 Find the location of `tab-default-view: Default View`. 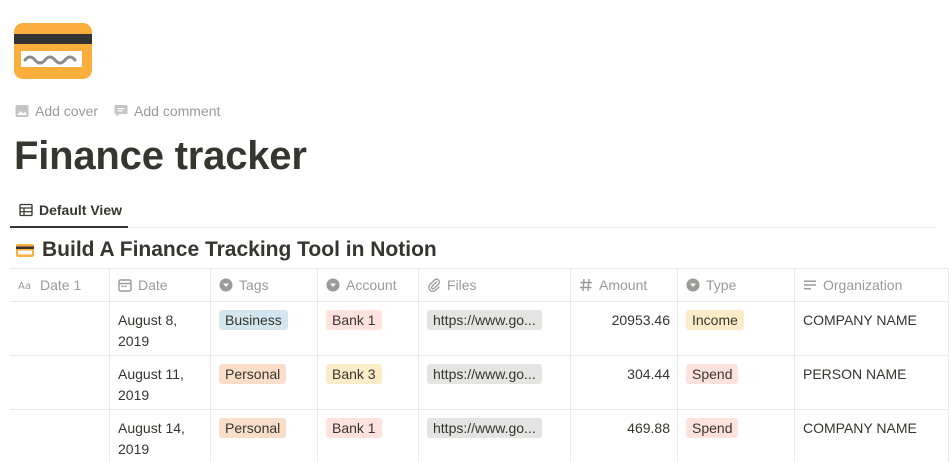

tab-default-view: Default View is located at coordinates (69, 211).